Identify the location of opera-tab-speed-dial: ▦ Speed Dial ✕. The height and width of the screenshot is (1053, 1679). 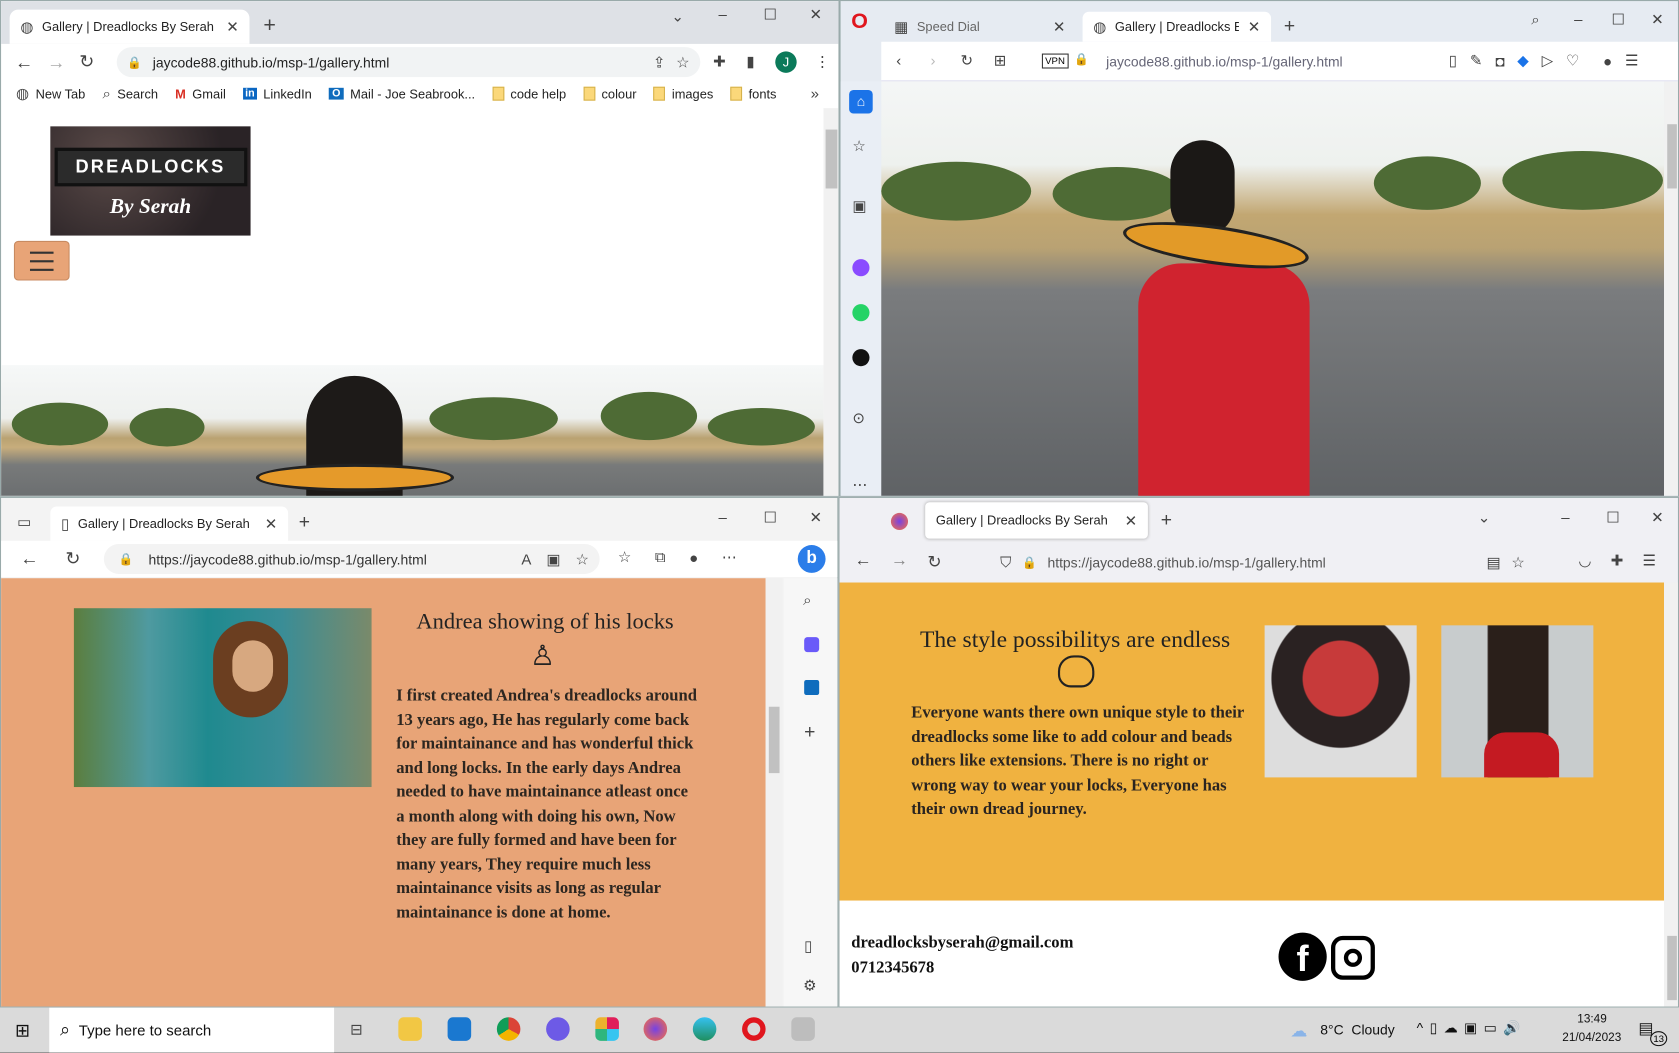
(979, 27).